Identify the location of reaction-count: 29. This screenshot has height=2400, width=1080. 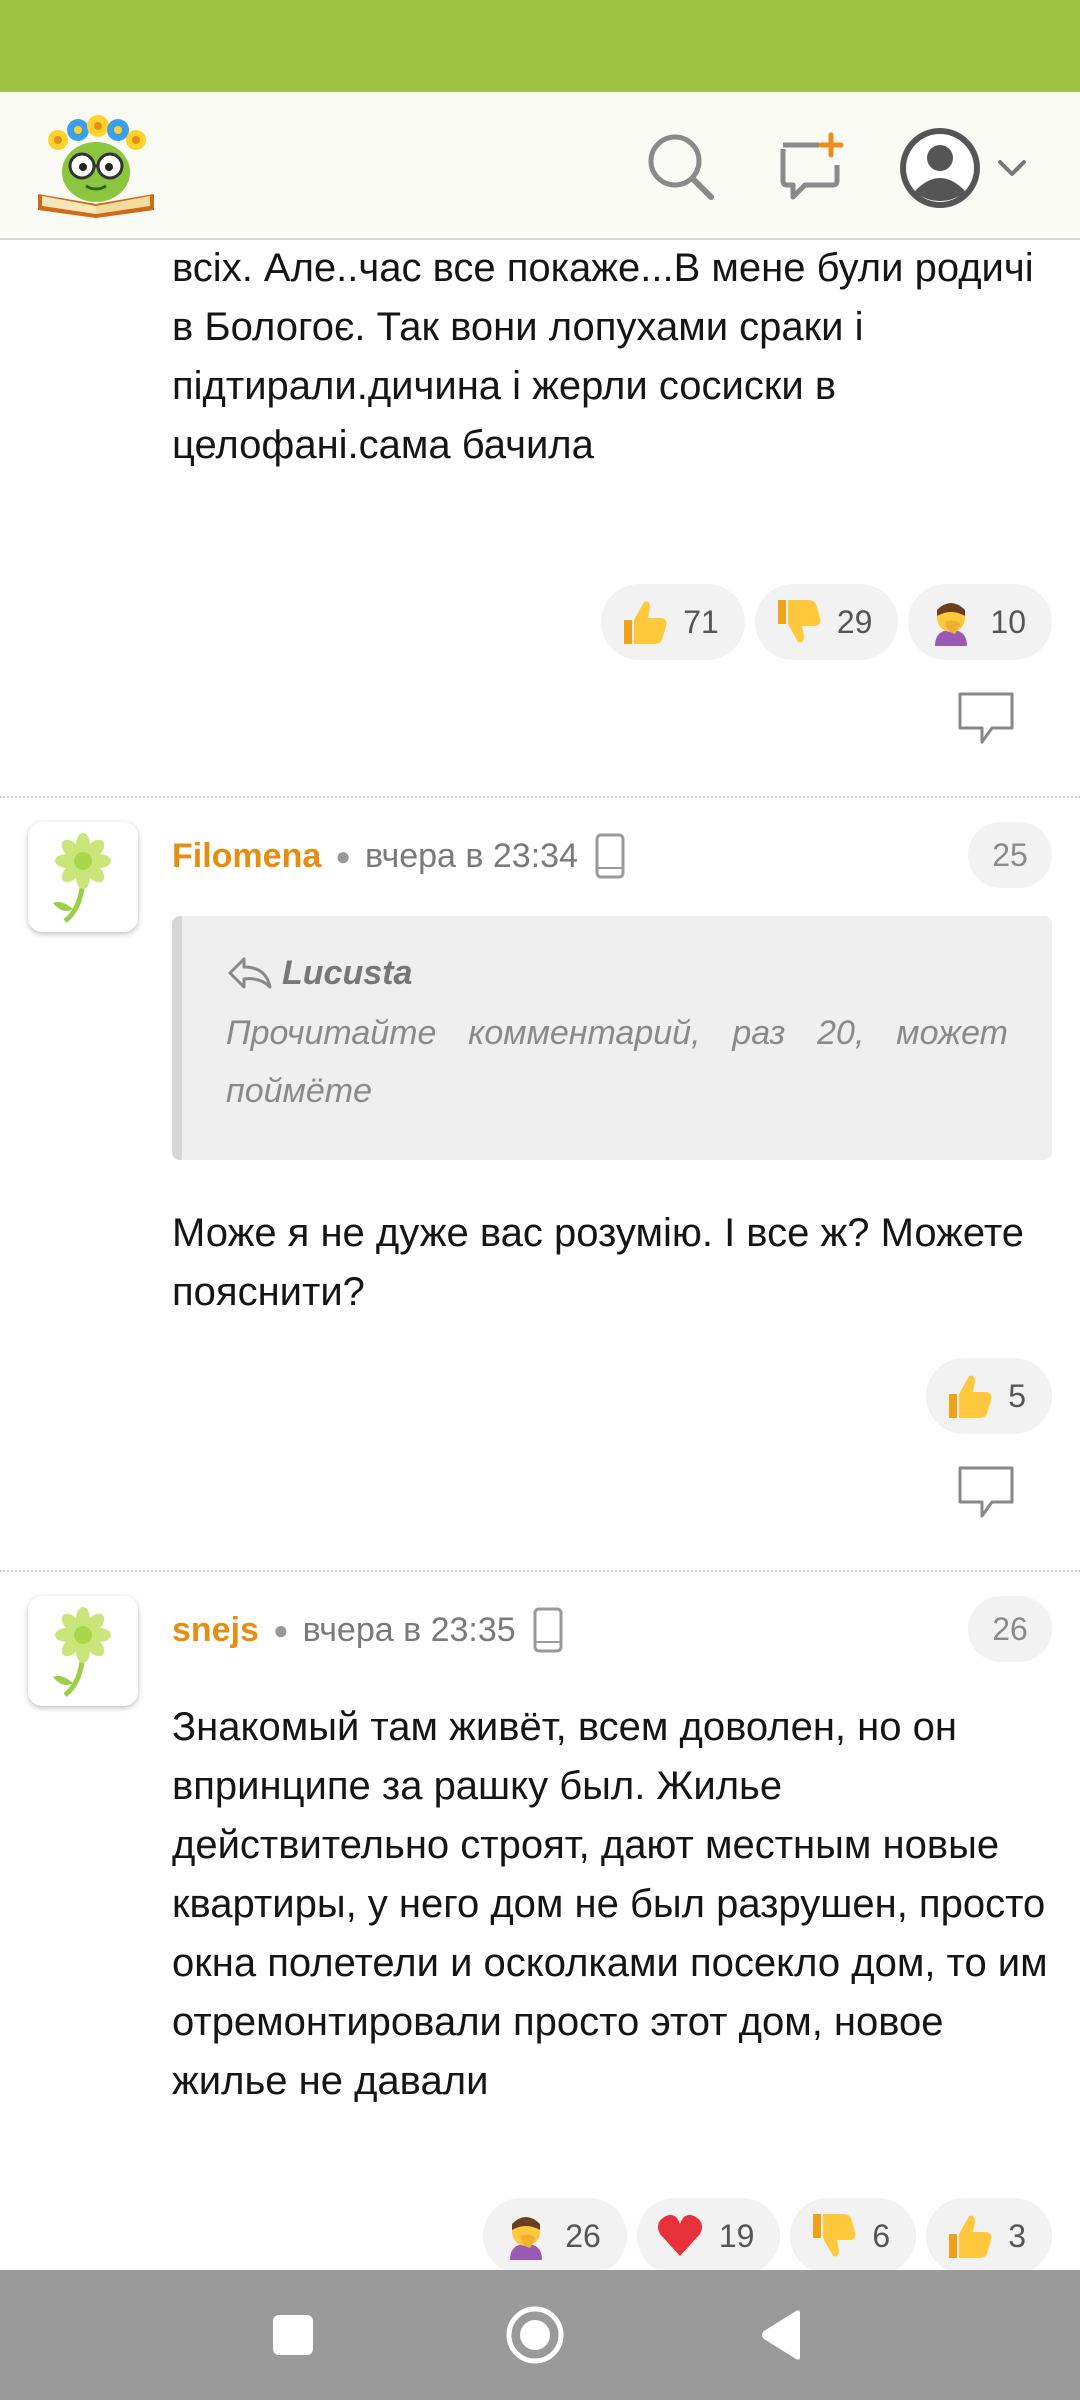
(854, 621).